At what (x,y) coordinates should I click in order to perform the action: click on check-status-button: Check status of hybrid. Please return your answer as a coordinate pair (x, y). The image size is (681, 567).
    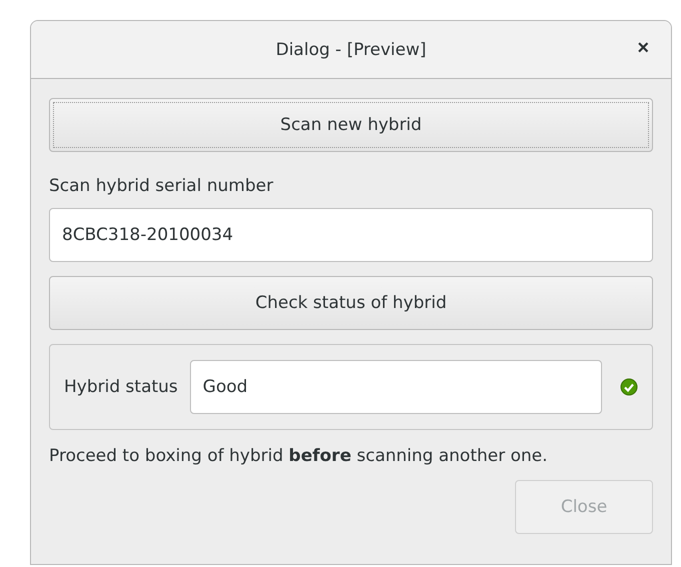
    Looking at the image, I should click on (351, 303).